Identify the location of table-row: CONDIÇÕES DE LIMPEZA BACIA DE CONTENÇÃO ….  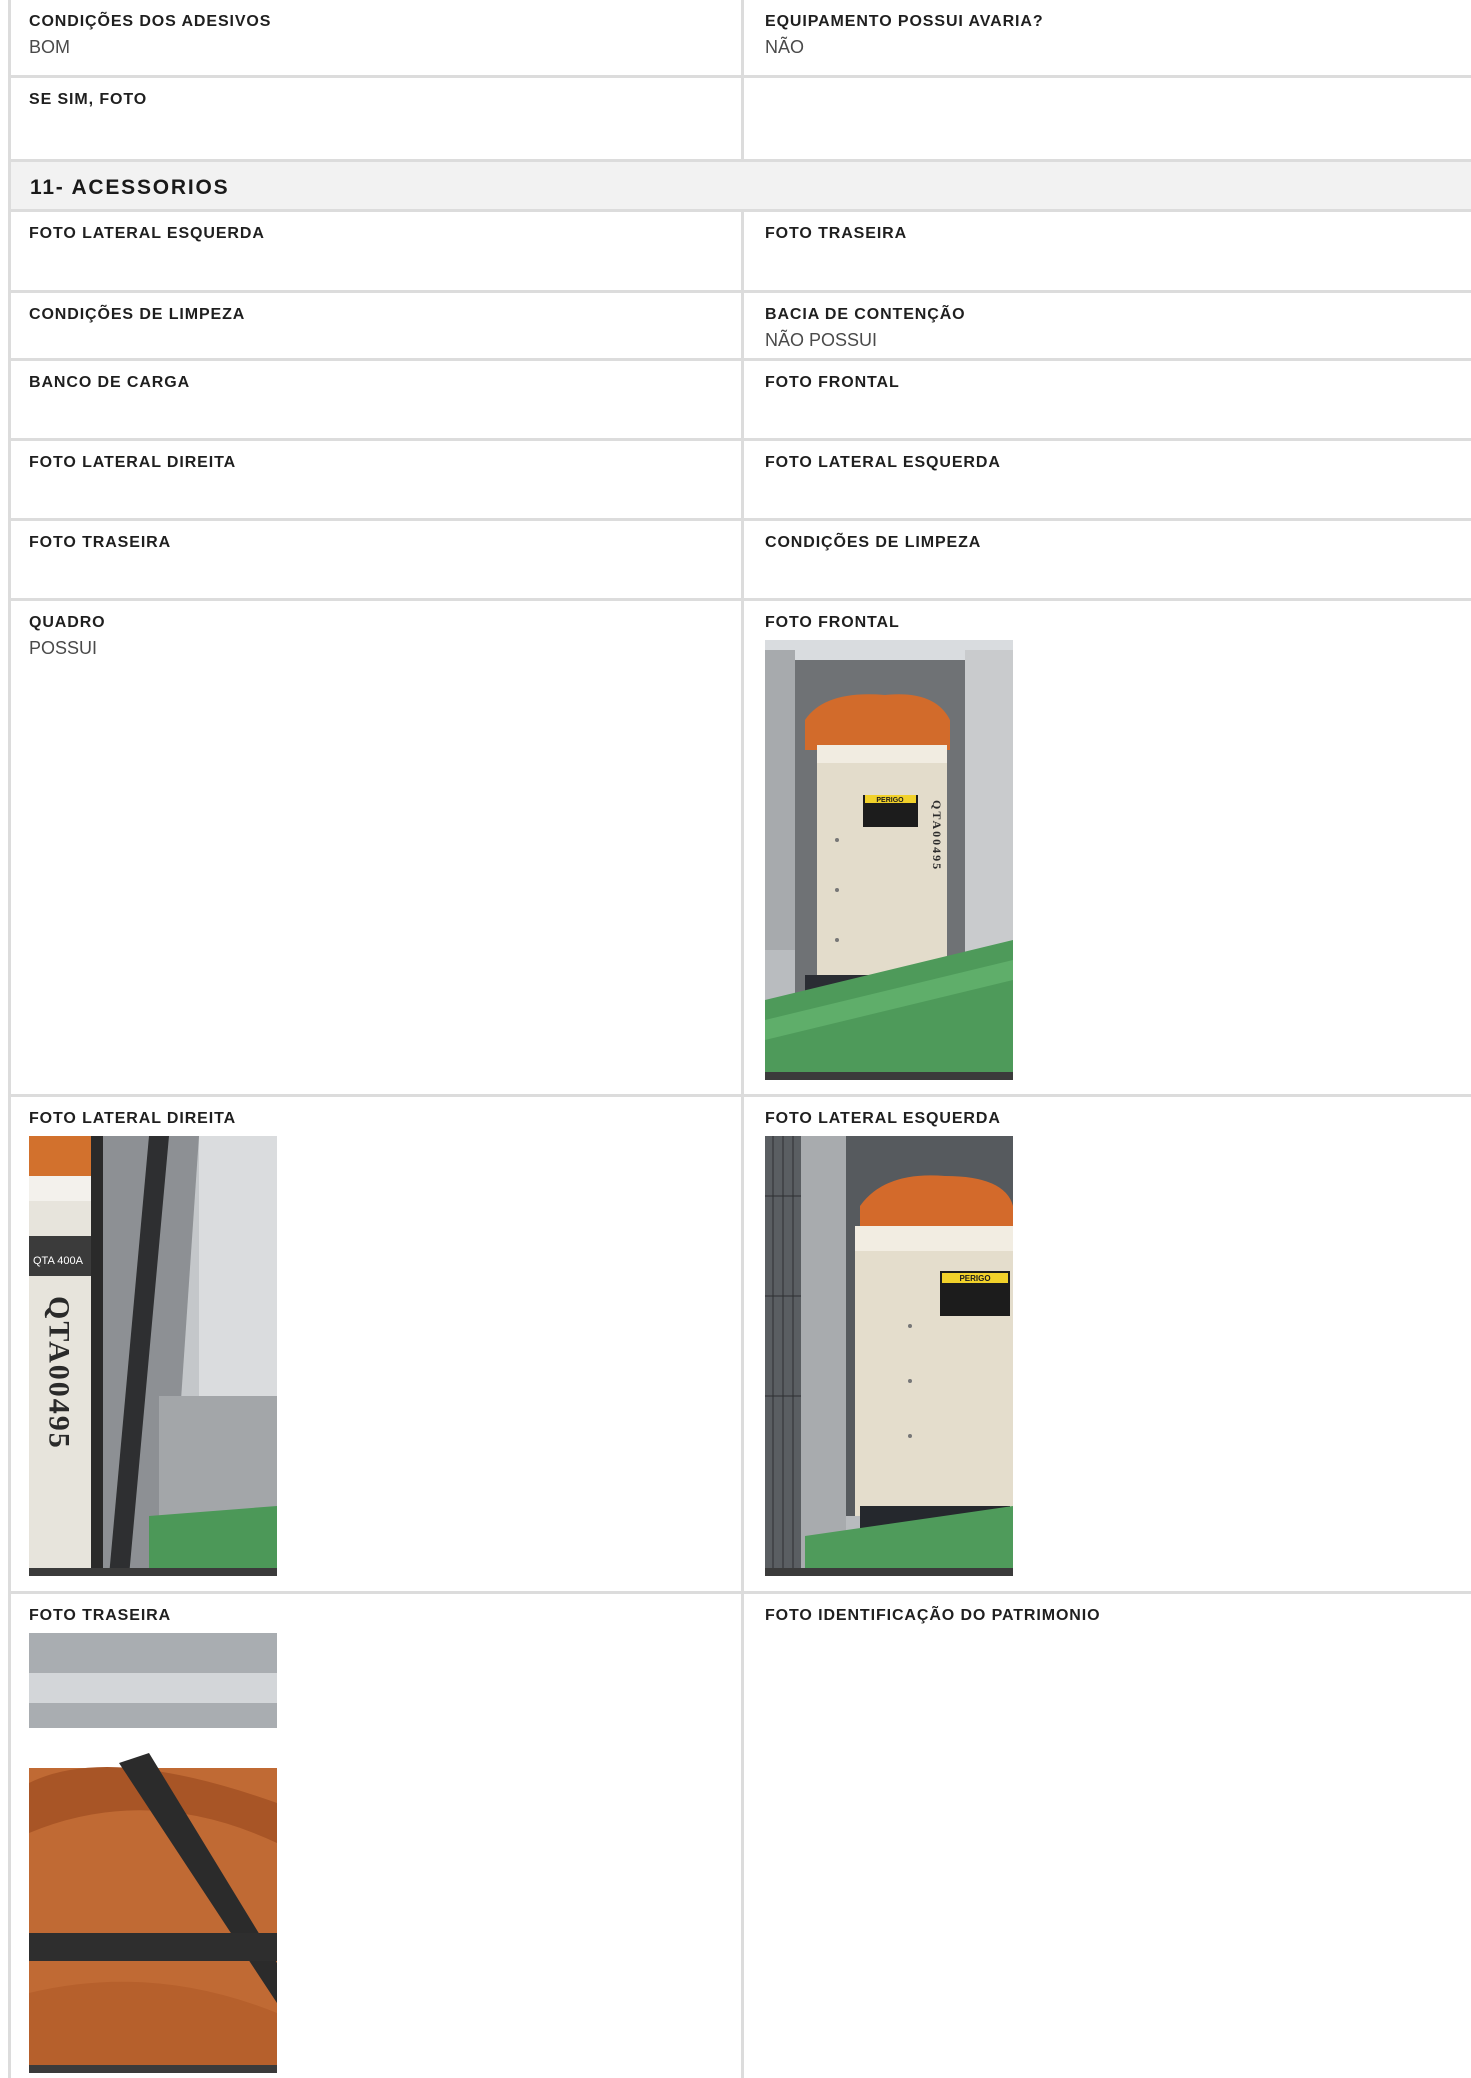
(739, 327).